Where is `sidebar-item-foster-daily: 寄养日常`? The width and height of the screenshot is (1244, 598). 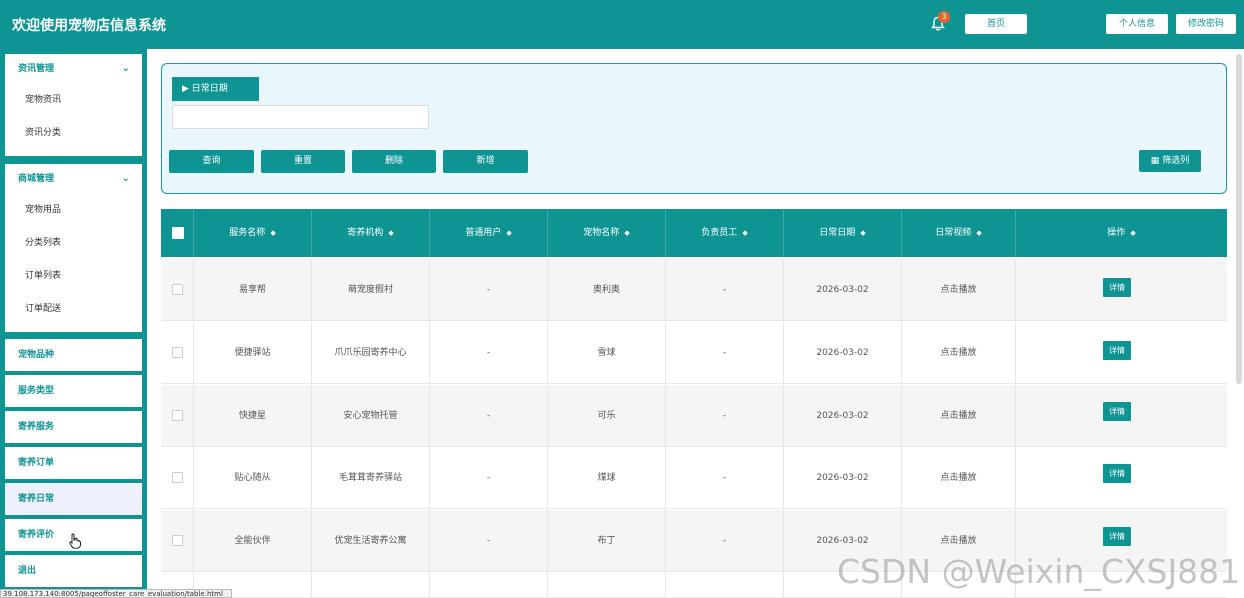
sidebar-item-foster-daily: 寄养日常 is located at coordinates (73, 499).